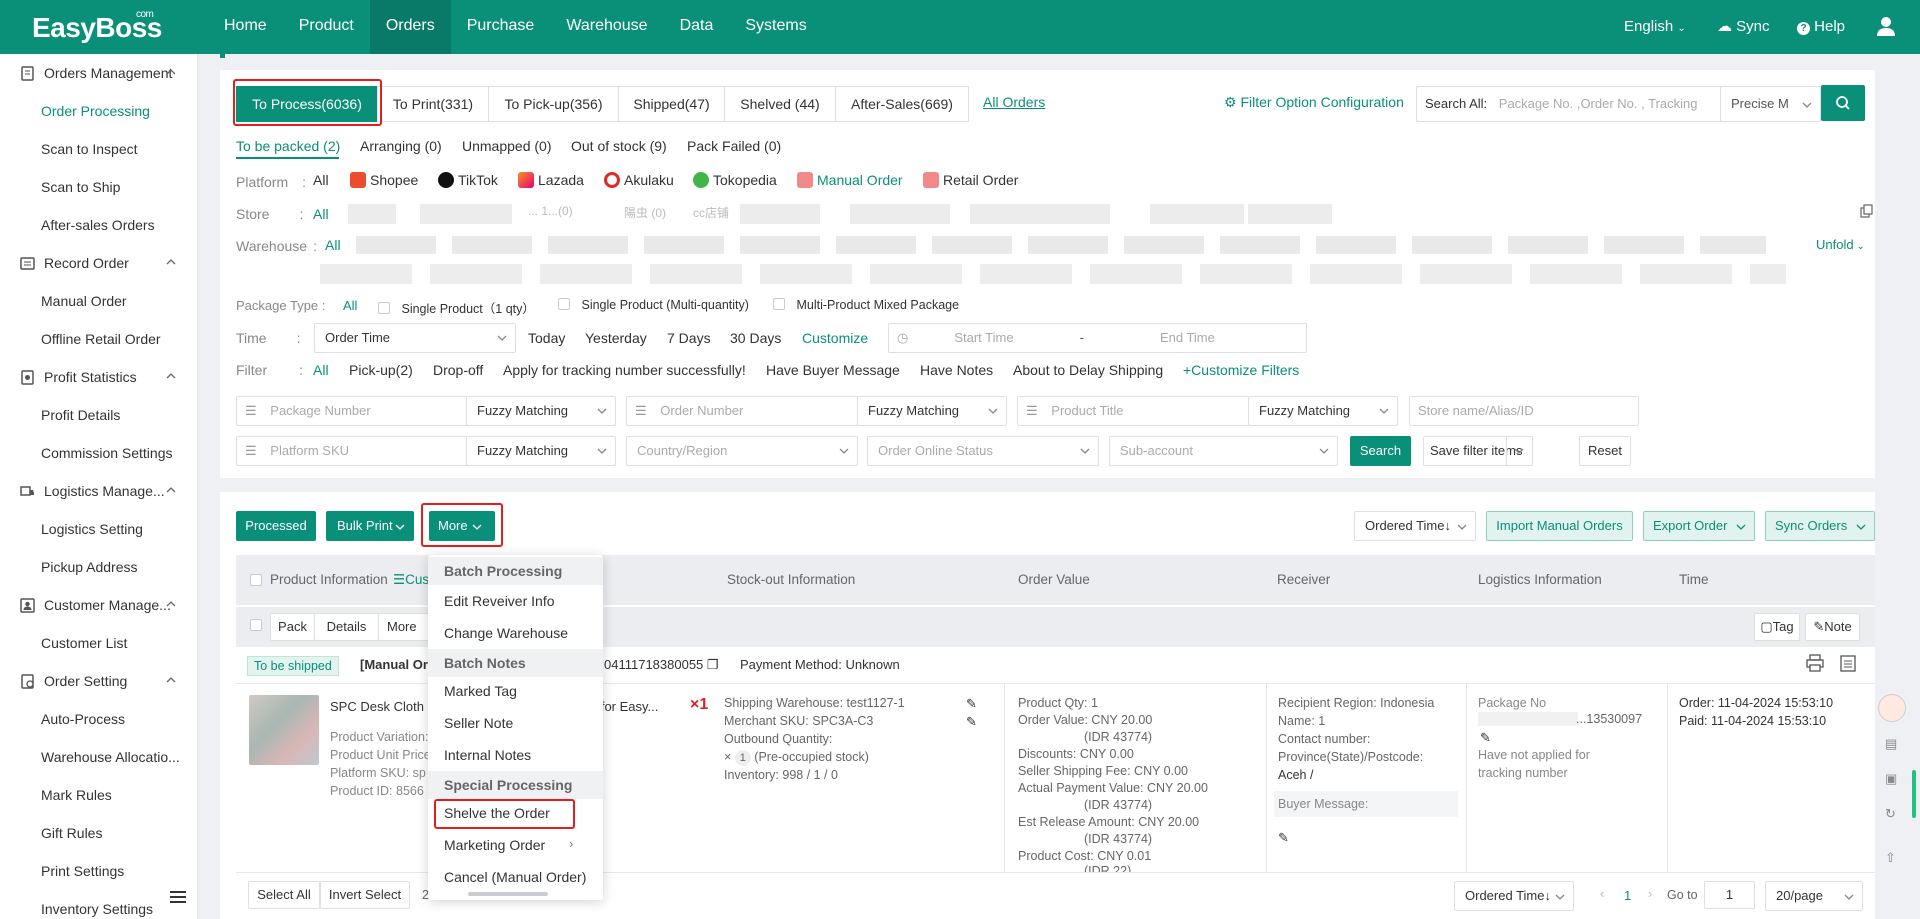 The width and height of the screenshot is (1920, 919). Describe the element at coordinates (494, 845) in the screenshot. I see `menu-marketing-order: Marketing Order` at that location.